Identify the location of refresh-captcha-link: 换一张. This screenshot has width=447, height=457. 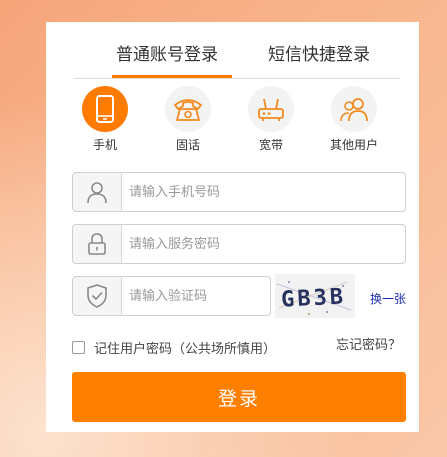
(388, 298).